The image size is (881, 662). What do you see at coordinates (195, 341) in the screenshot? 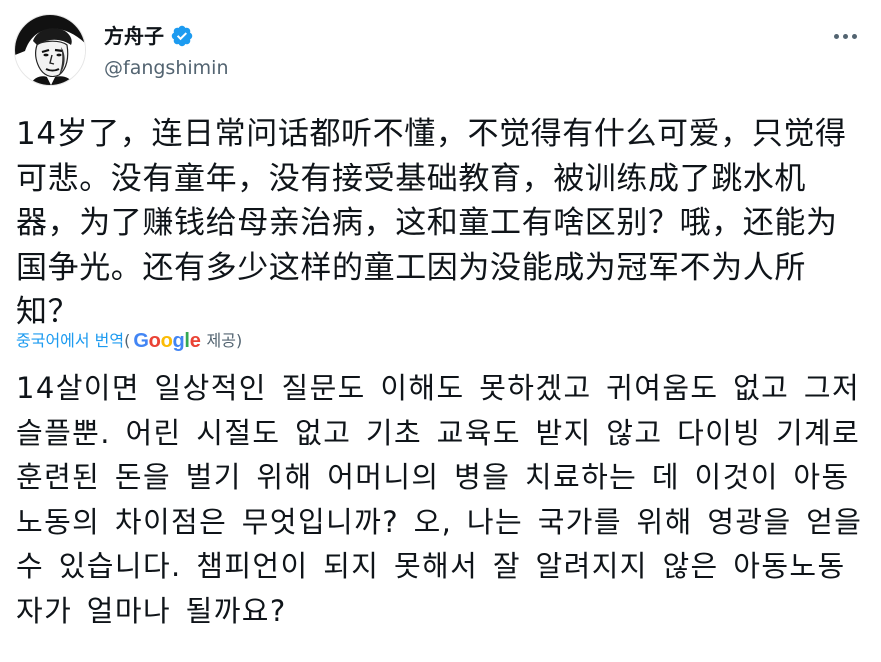
I see `google-letter: e` at bounding box center [195, 341].